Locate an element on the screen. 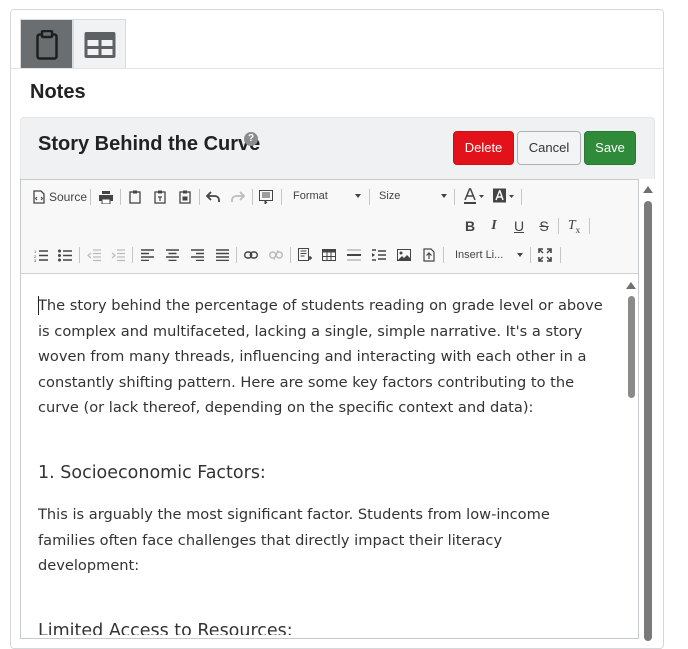 This screenshot has height=649, width=688. paste-icon is located at coordinates (135, 197).